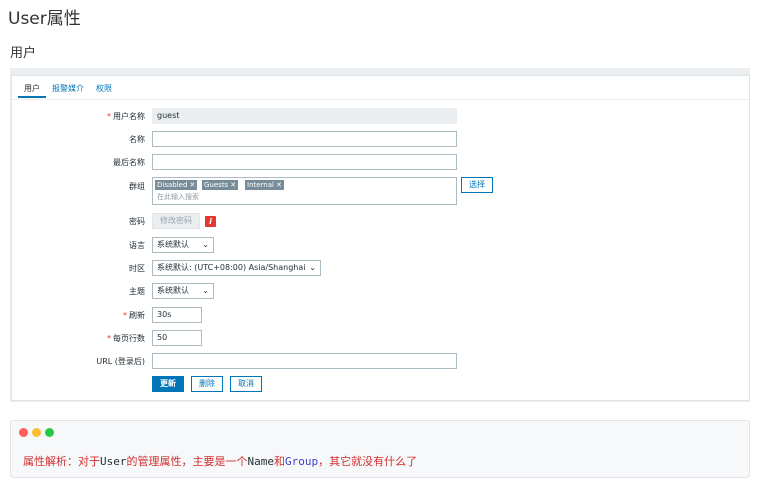 This screenshot has height=485, width=758. What do you see at coordinates (177, 338) in the screenshot?
I see `rows-per-page-field: 50` at bounding box center [177, 338].